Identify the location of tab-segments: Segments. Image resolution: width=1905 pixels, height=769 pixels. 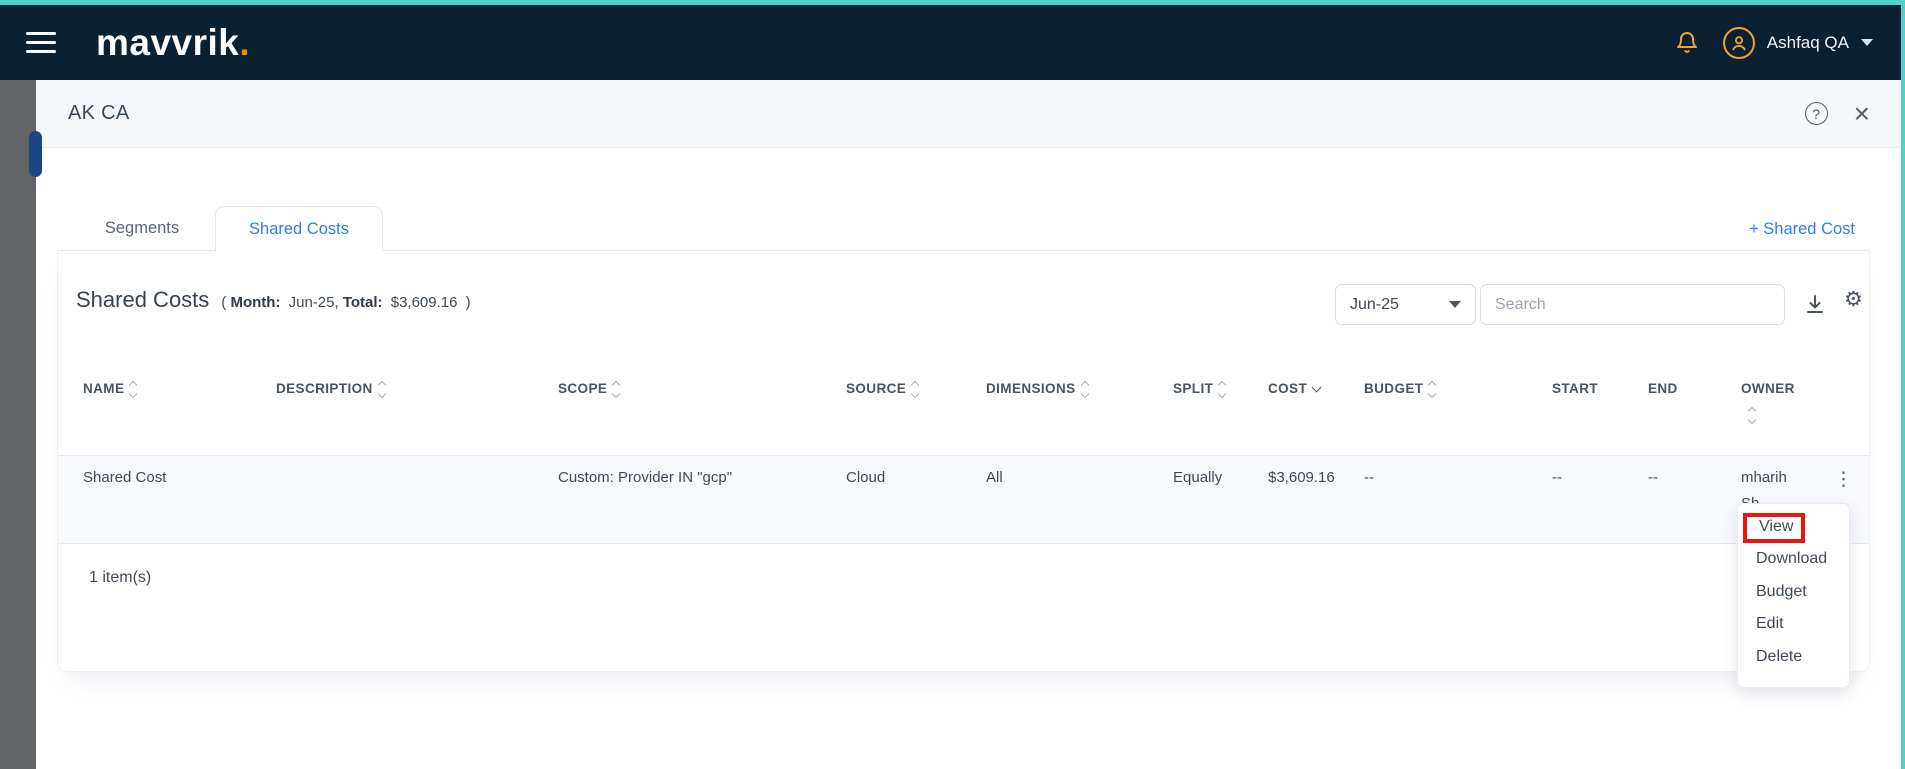
(142, 228).